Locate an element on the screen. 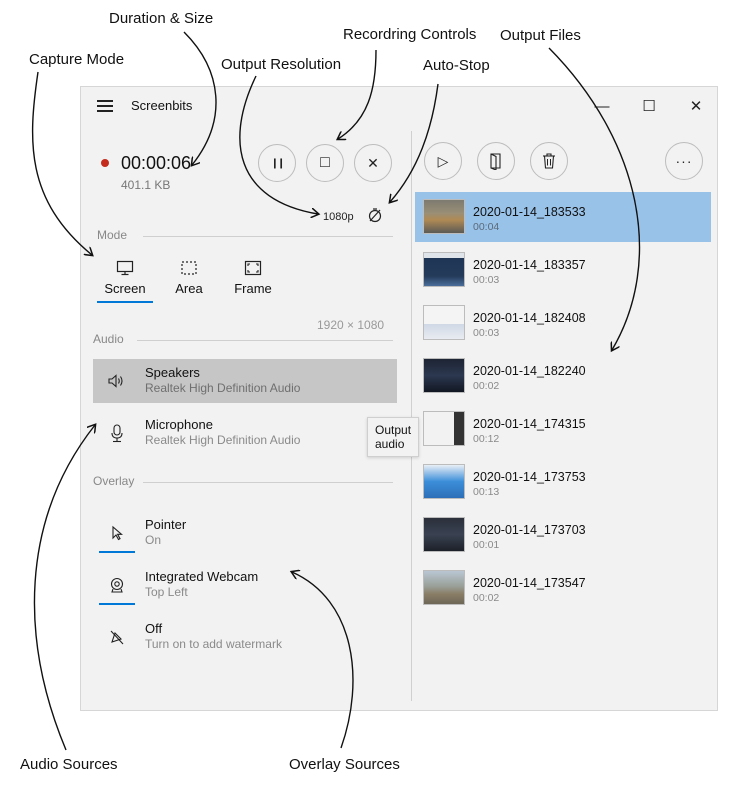  overlay-source-subtitle: Turn on to add watermark is located at coordinates (213, 644).